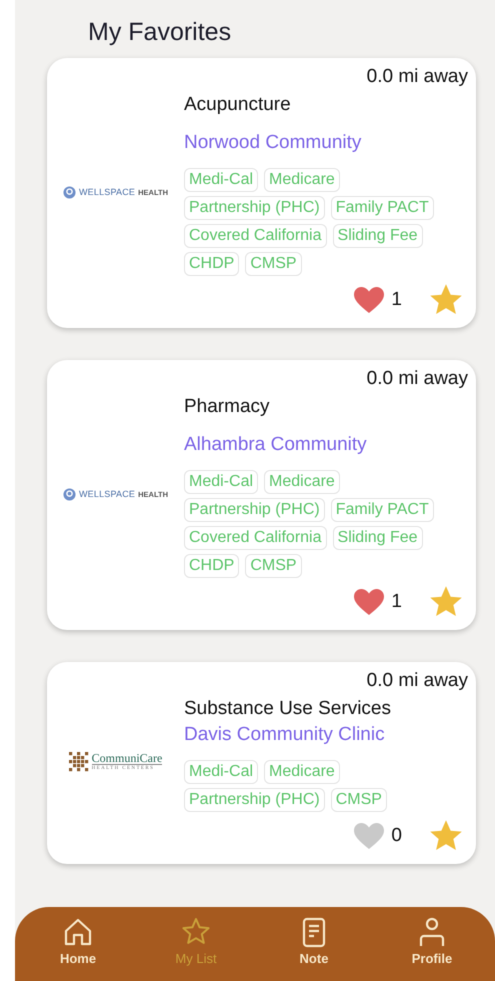  What do you see at coordinates (78, 958) in the screenshot?
I see `tab-label: Home` at bounding box center [78, 958].